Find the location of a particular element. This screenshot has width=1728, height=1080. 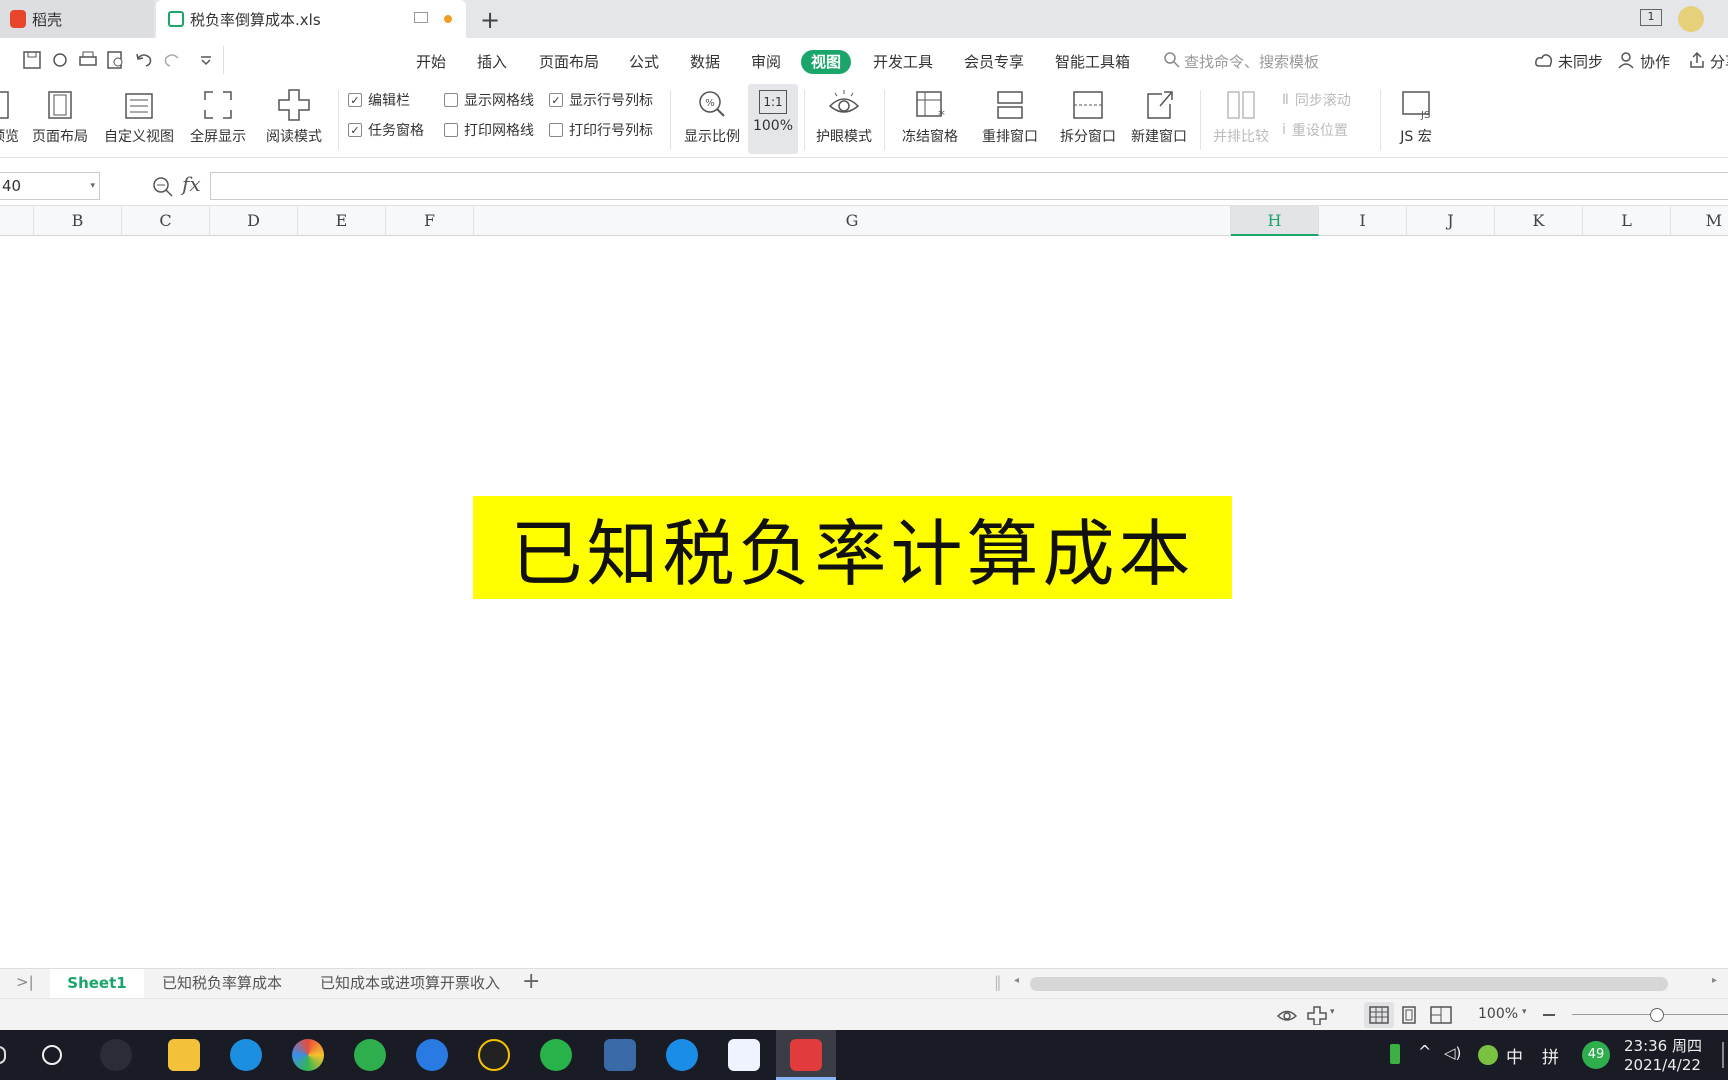

cortana-icon is located at coordinates (52, 1055).